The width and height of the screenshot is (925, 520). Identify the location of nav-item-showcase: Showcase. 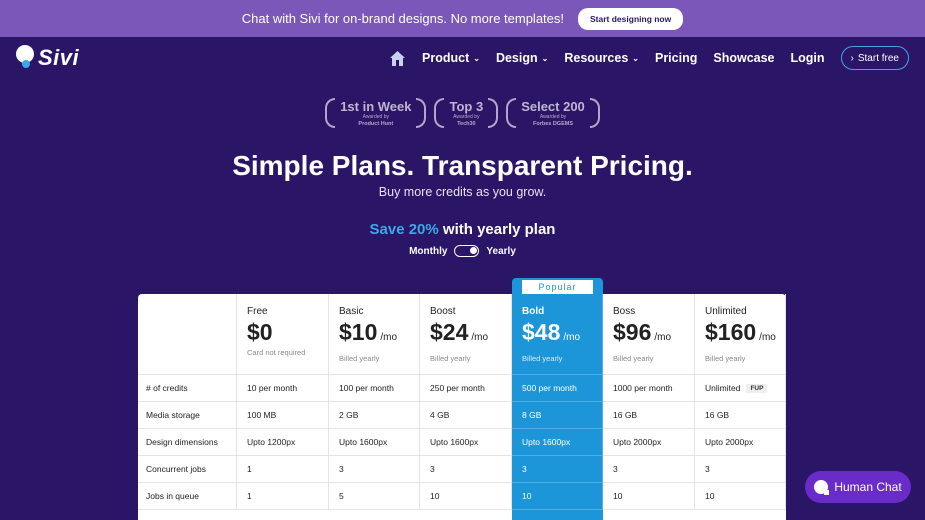
(743, 58).